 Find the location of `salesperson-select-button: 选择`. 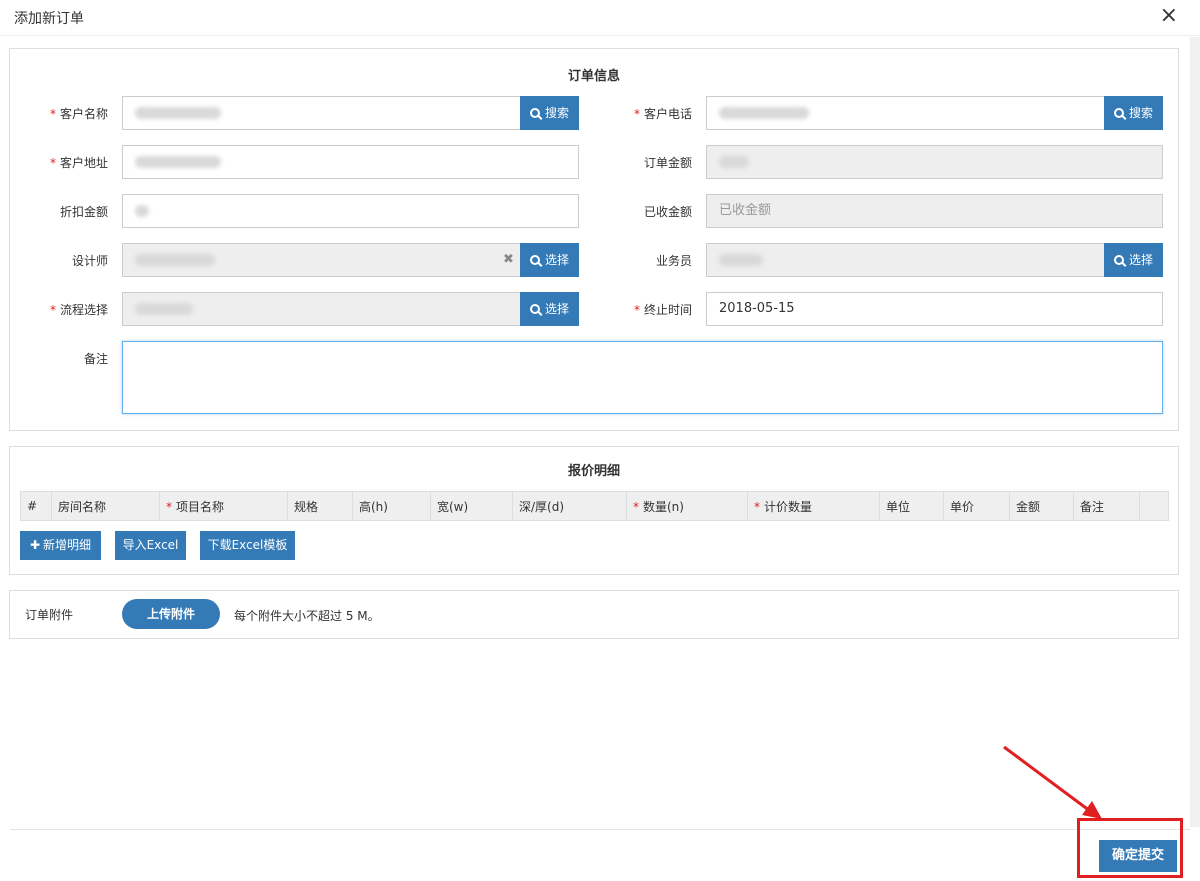

salesperson-select-button: 选择 is located at coordinates (1133, 260).